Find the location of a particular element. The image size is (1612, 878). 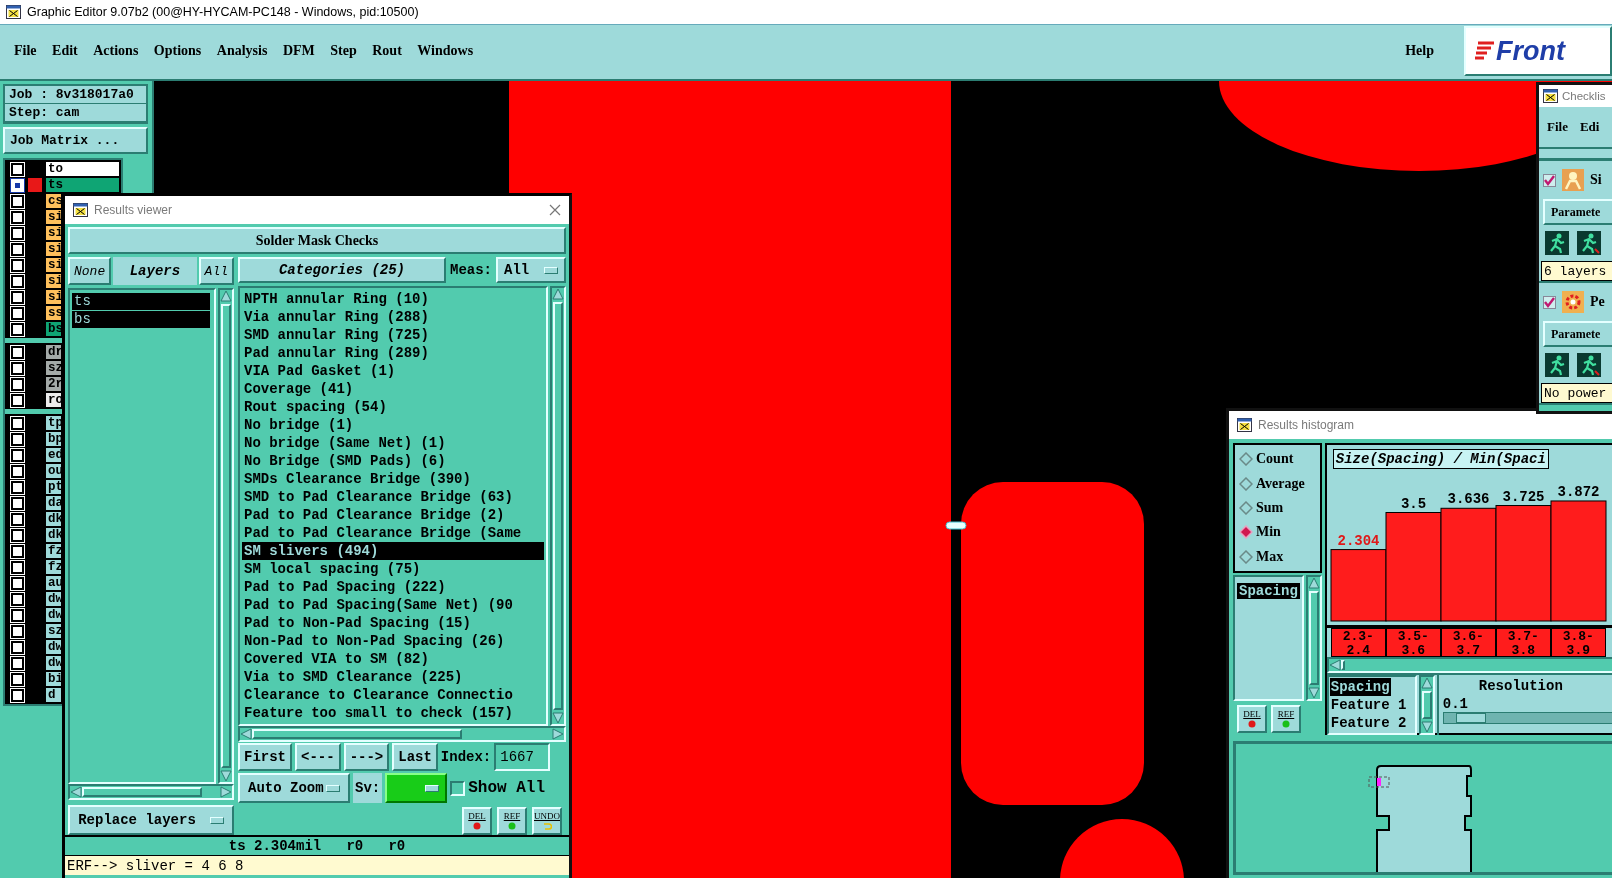

category-item: Pad to Pad Spacing (222) is located at coordinates (393, 587).